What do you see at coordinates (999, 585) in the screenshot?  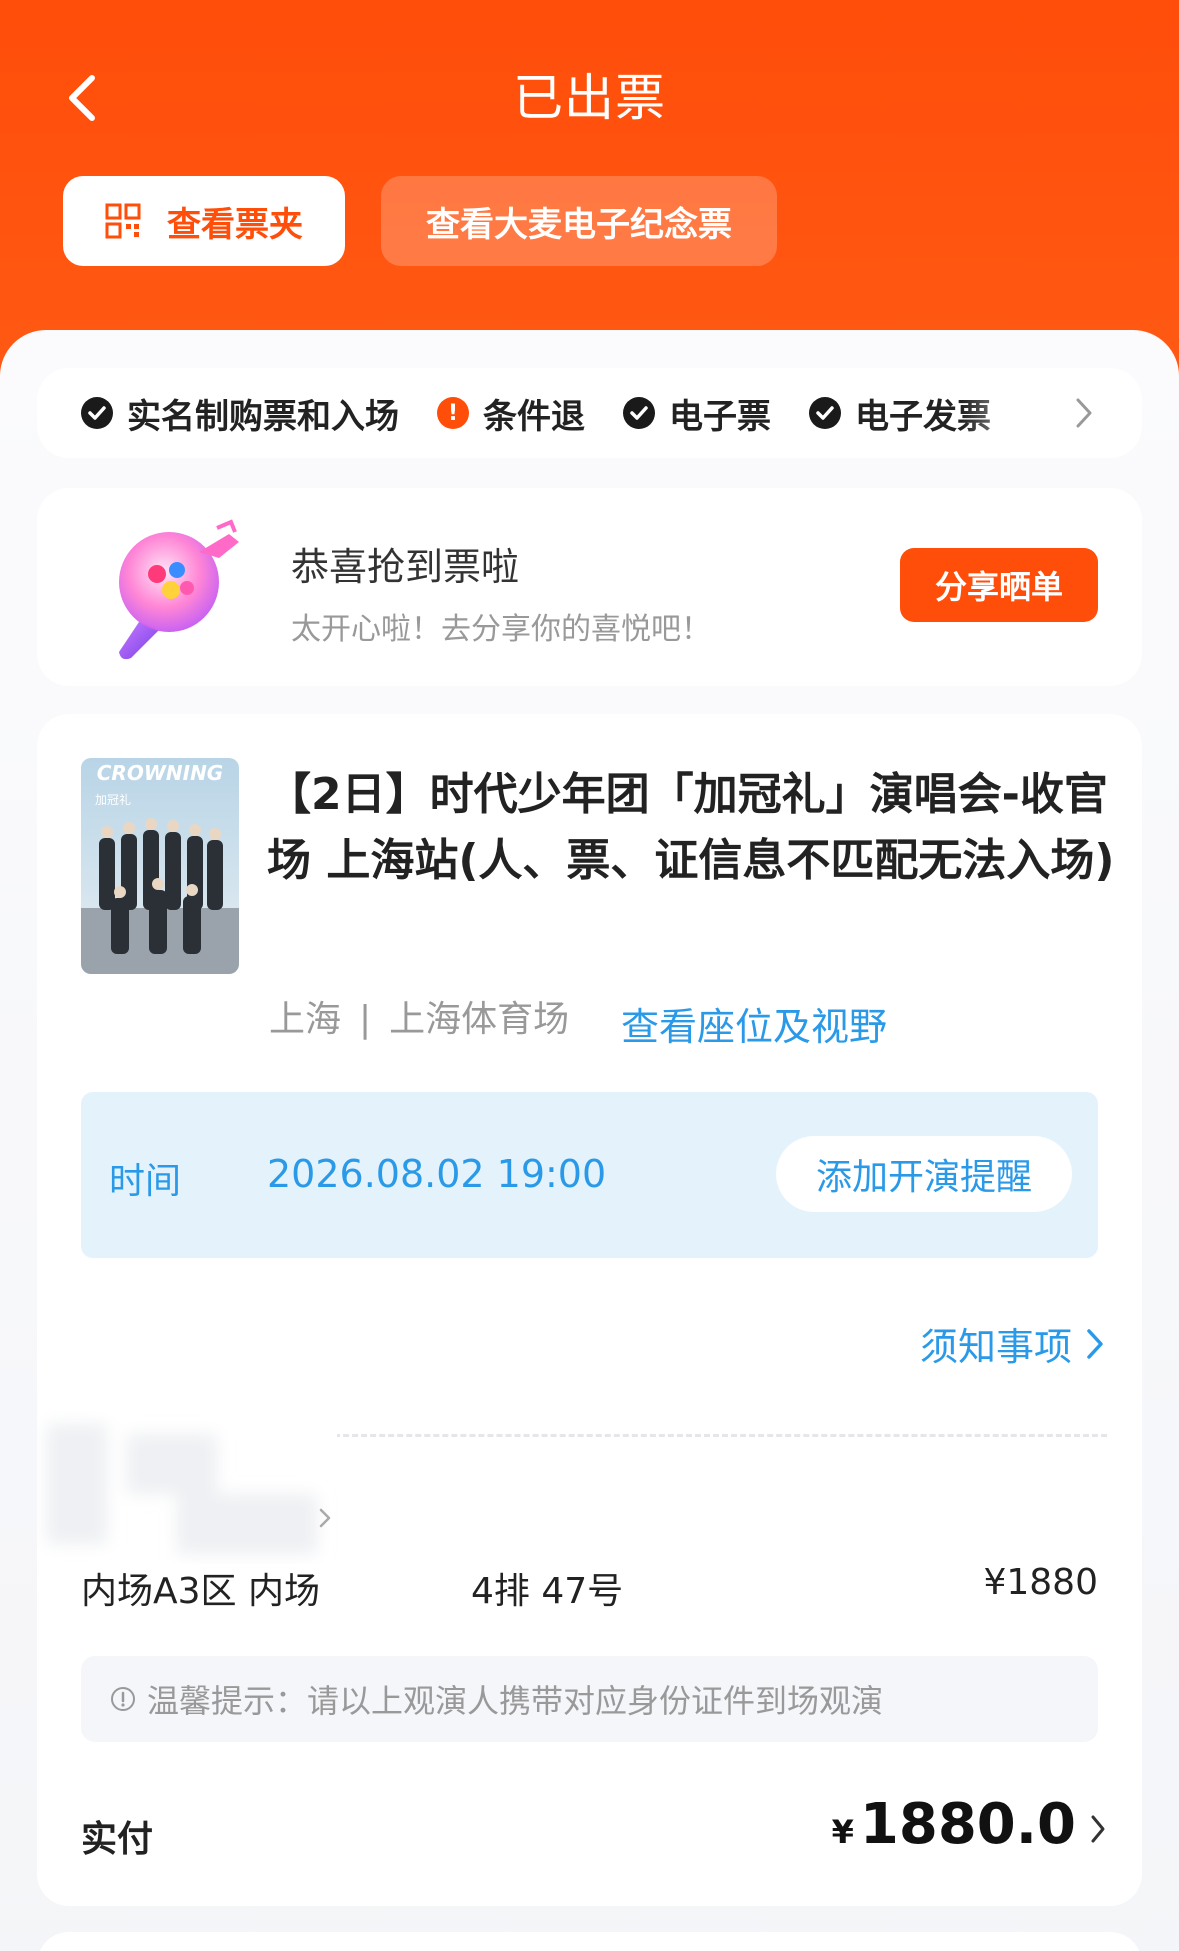 I see `share-button: 分享晒单` at bounding box center [999, 585].